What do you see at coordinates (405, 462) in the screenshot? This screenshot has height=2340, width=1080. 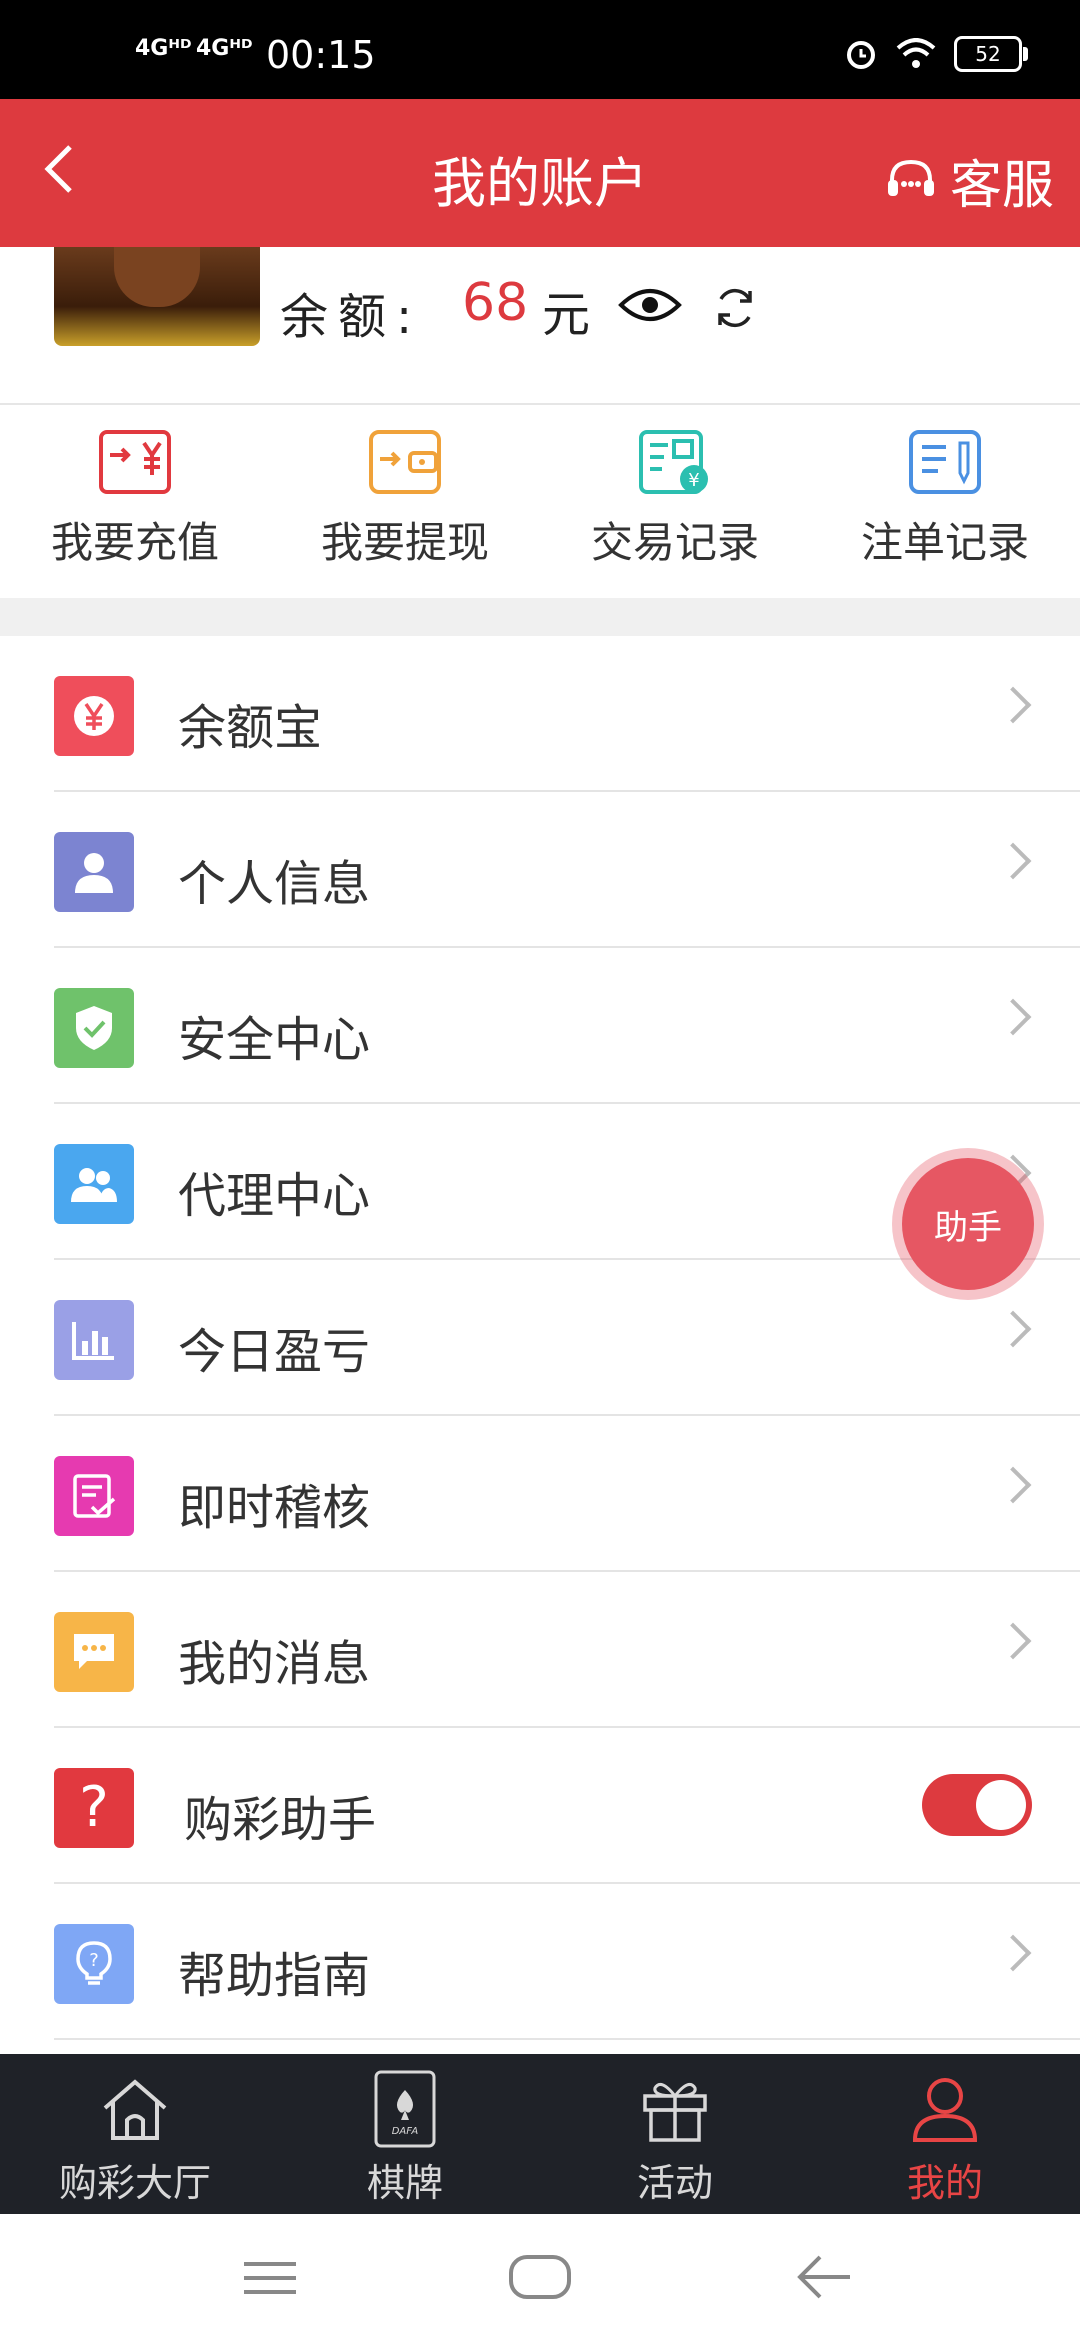 I see `withdraw-wallet-icon` at bounding box center [405, 462].